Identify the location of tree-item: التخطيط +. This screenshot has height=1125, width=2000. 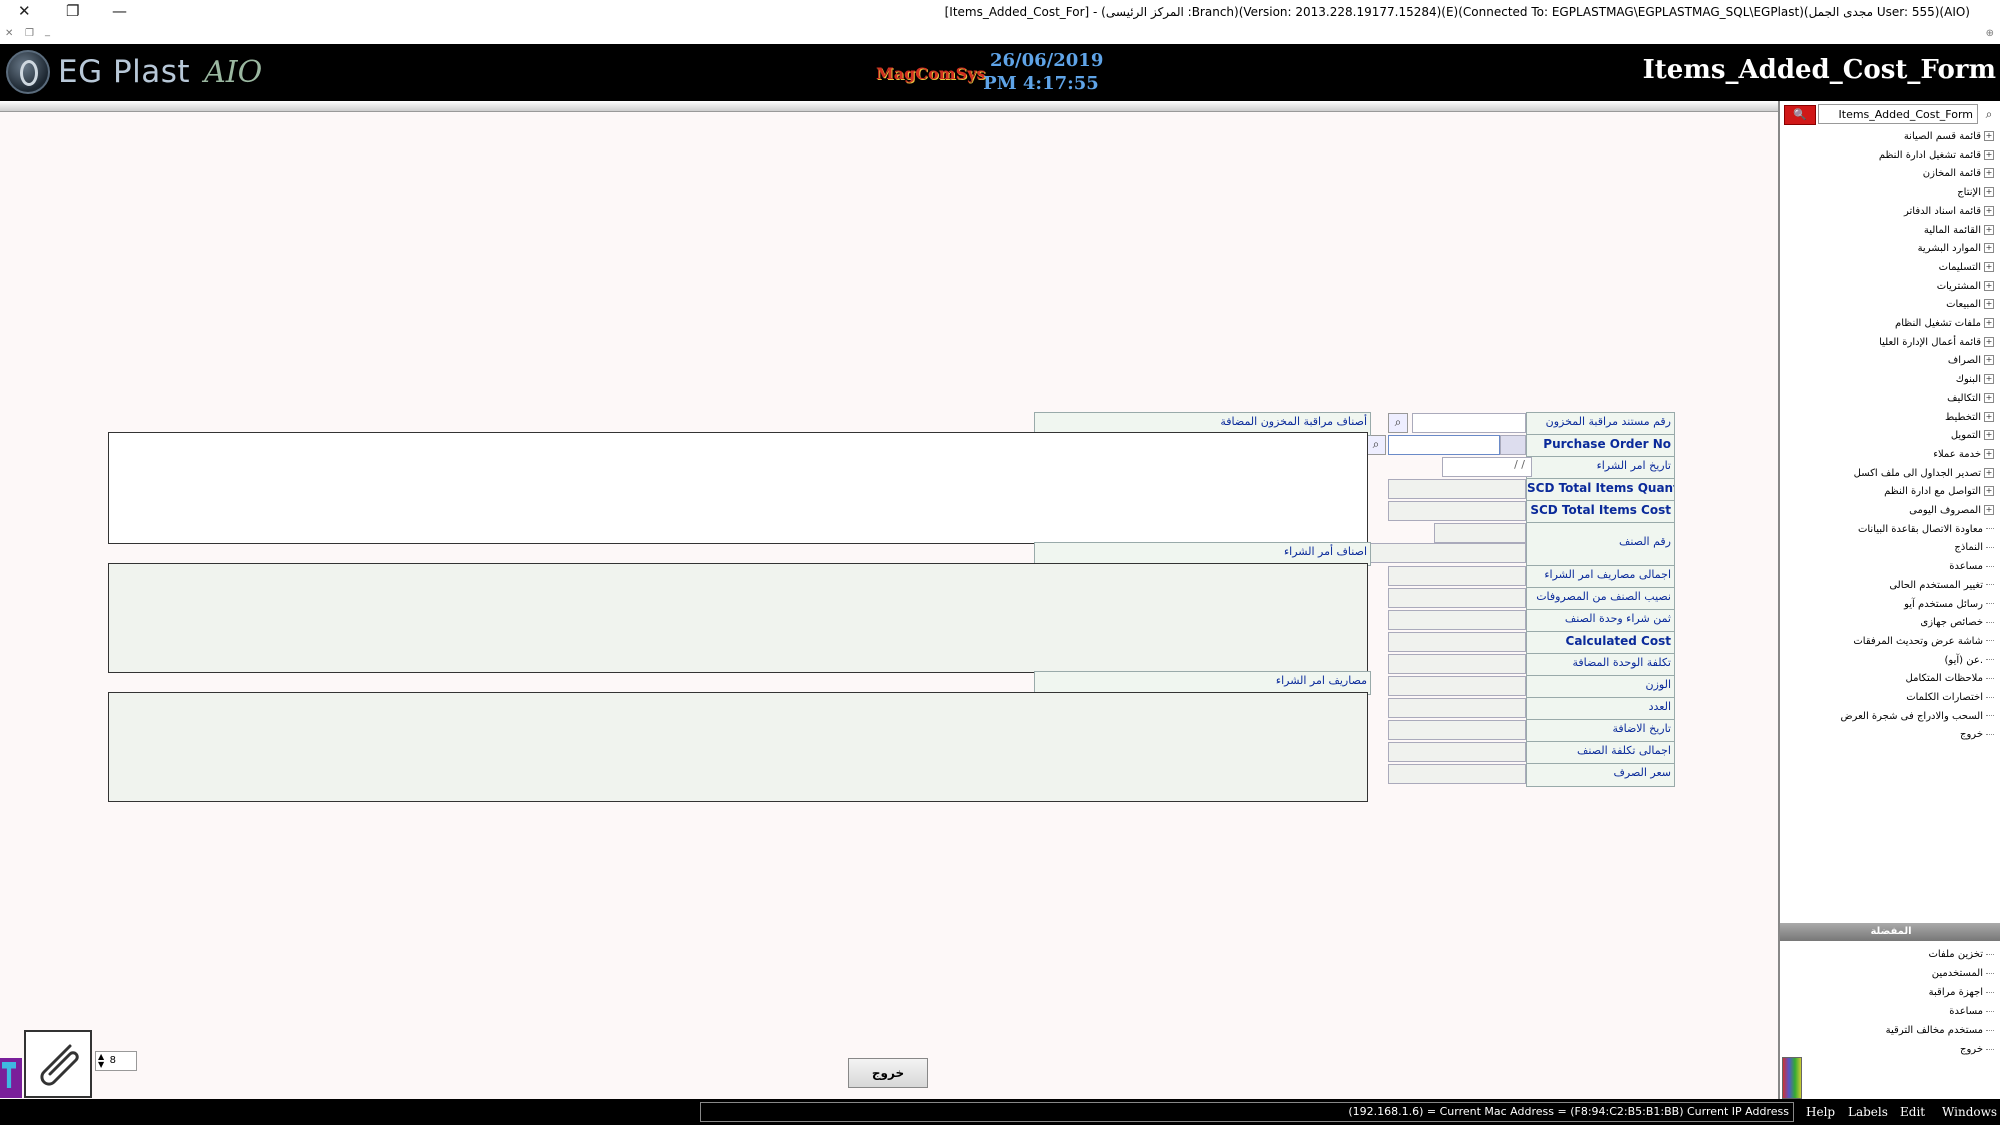
(1969, 418).